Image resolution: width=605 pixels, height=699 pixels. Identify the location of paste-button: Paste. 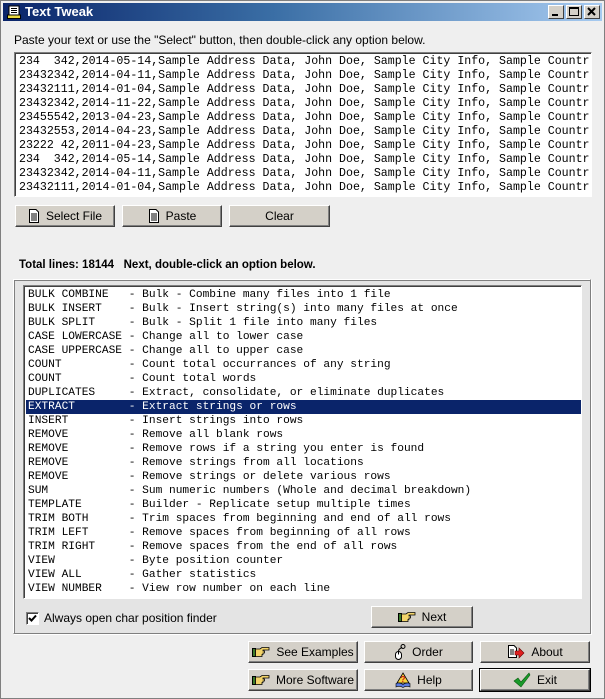
(172, 216).